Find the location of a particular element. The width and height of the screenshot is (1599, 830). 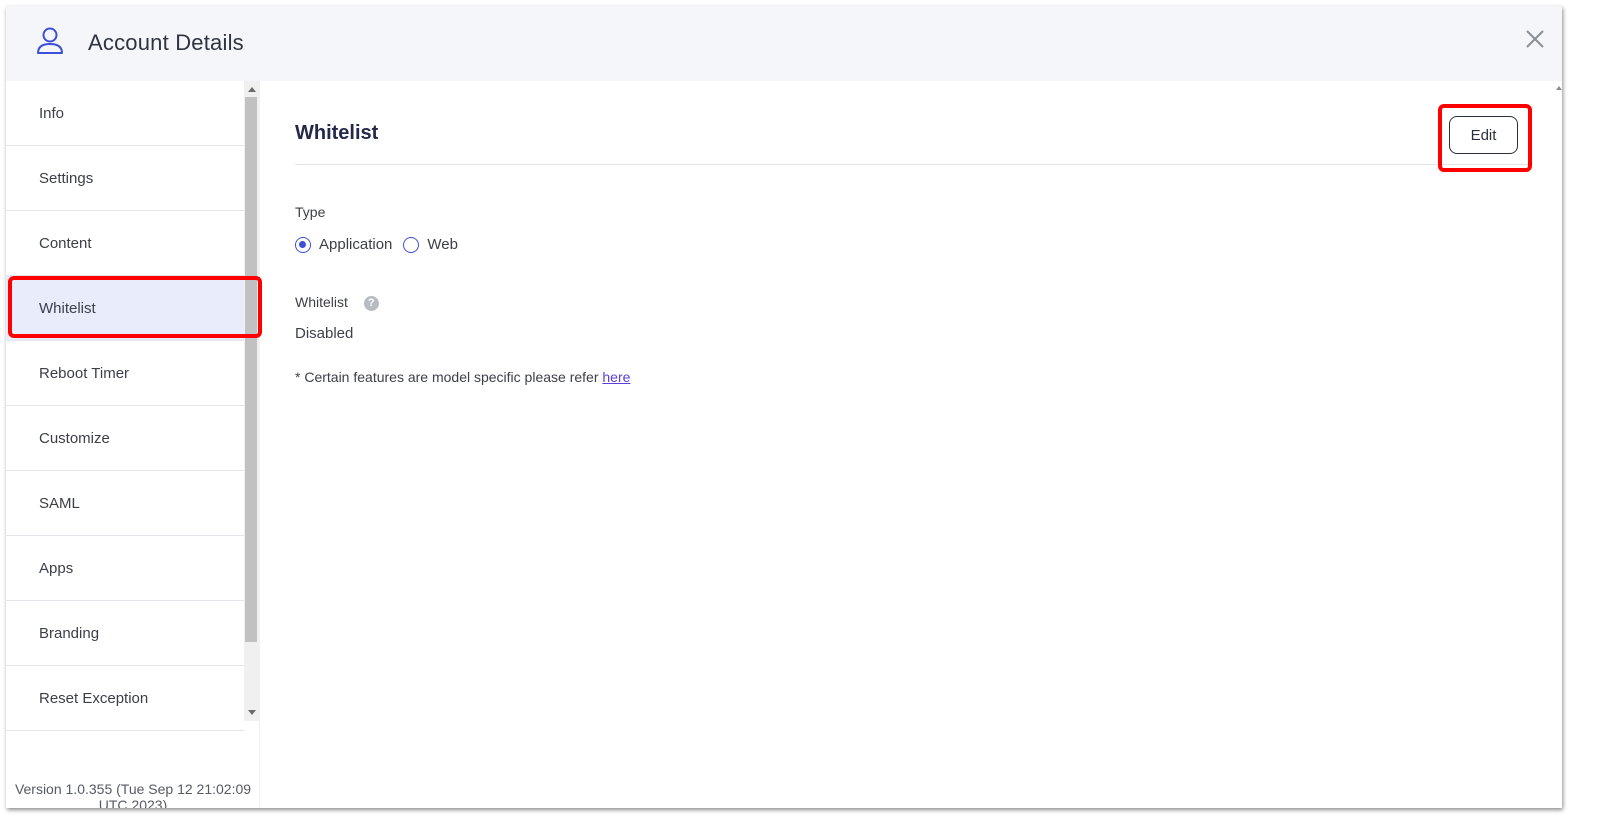

sidebar-item-reboot-timer: Reboot Timer is located at coordinates (125, 373).